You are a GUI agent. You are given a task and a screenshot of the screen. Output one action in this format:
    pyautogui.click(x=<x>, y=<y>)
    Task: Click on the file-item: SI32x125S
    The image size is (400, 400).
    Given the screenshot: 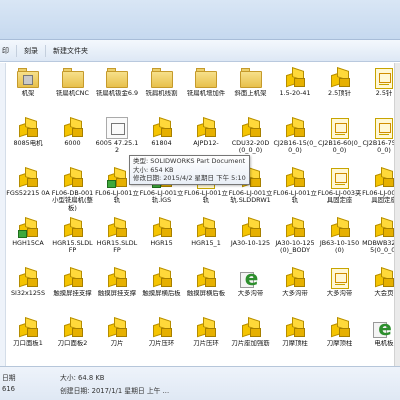 What is the action you would take?
    pyautogui.click(x=28, y=287)
    